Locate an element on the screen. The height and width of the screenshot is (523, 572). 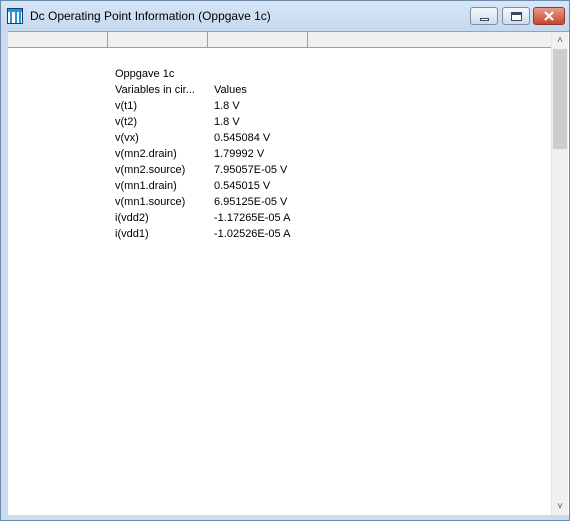
variable-name: v(t1) is located at coordinates (126, 106).